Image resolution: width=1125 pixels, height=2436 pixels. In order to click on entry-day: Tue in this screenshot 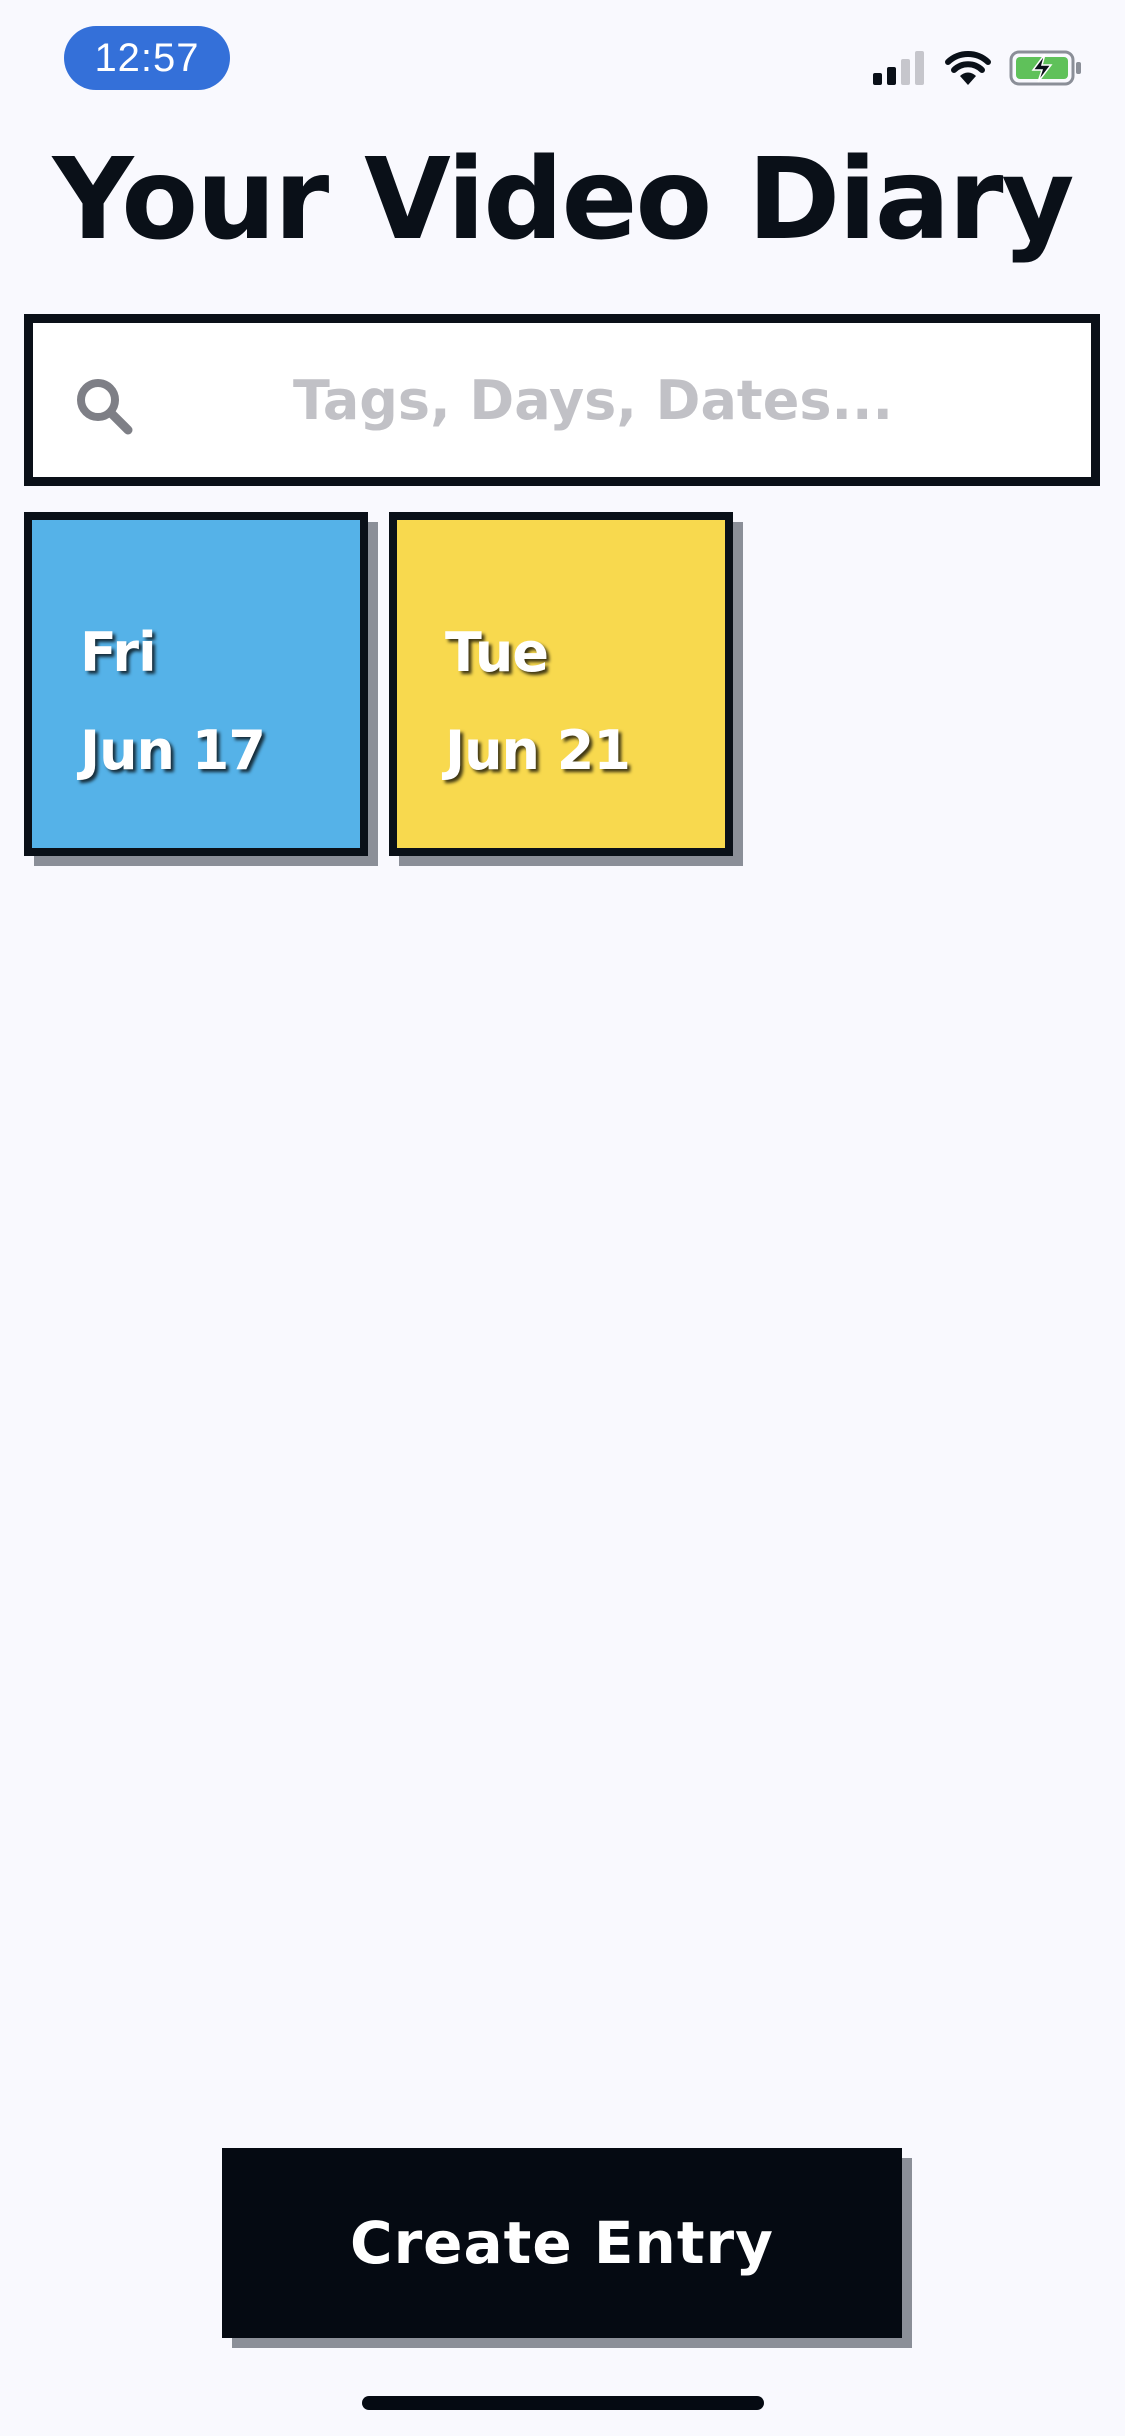, I will do `click(497, 652)`.